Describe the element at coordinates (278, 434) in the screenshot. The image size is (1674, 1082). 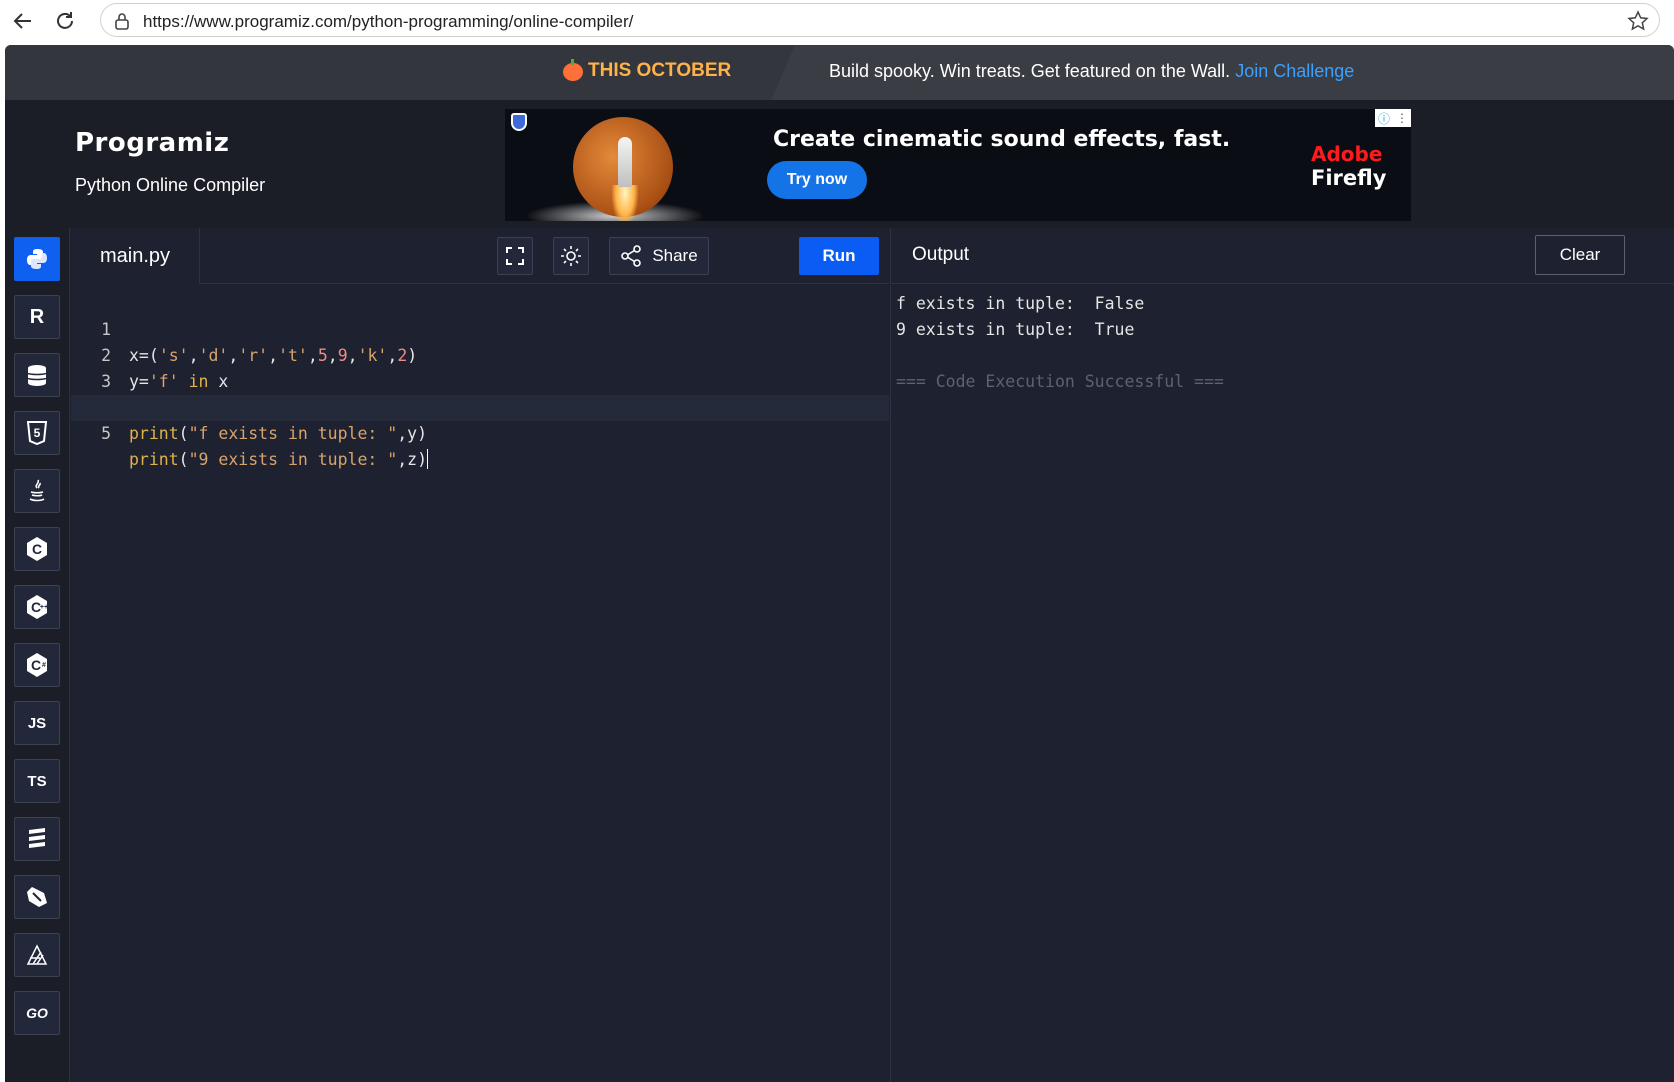
I see `code-text: print("f exists in tuple: ",y)` at that location.